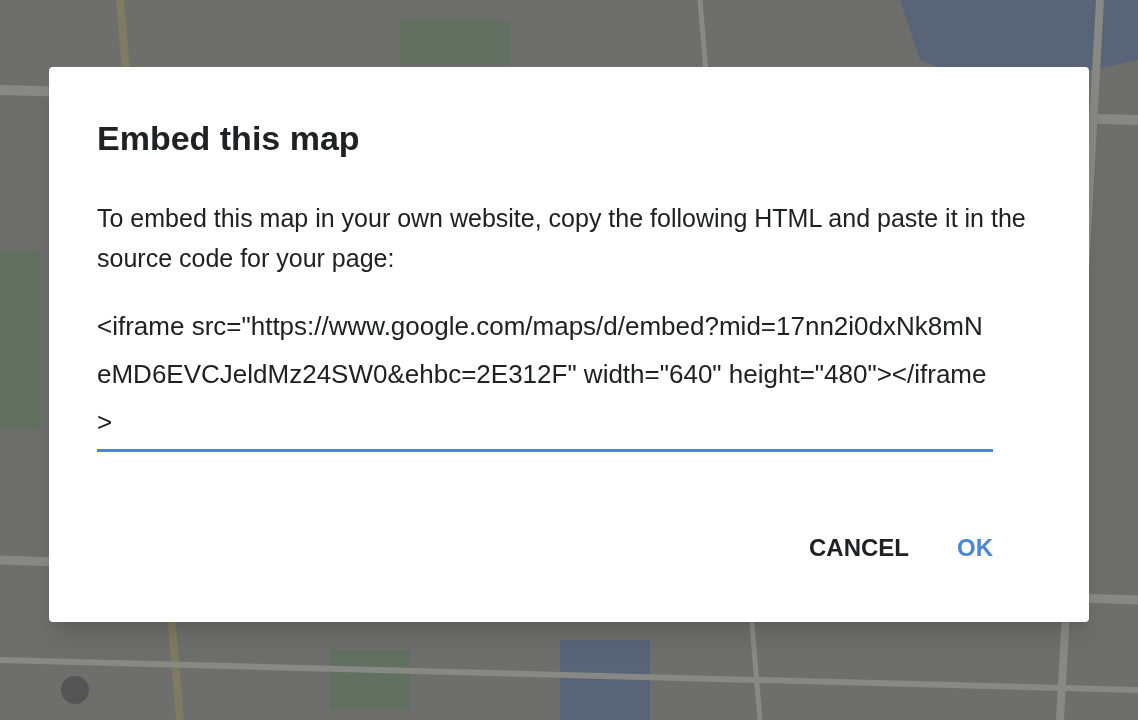 The width and height of the screenshot is (1138, 720). What do you see at coordinates (229, 138) in the screenshot?
I see `dialog-title: Embed this map` at bounding box center [229, 138].